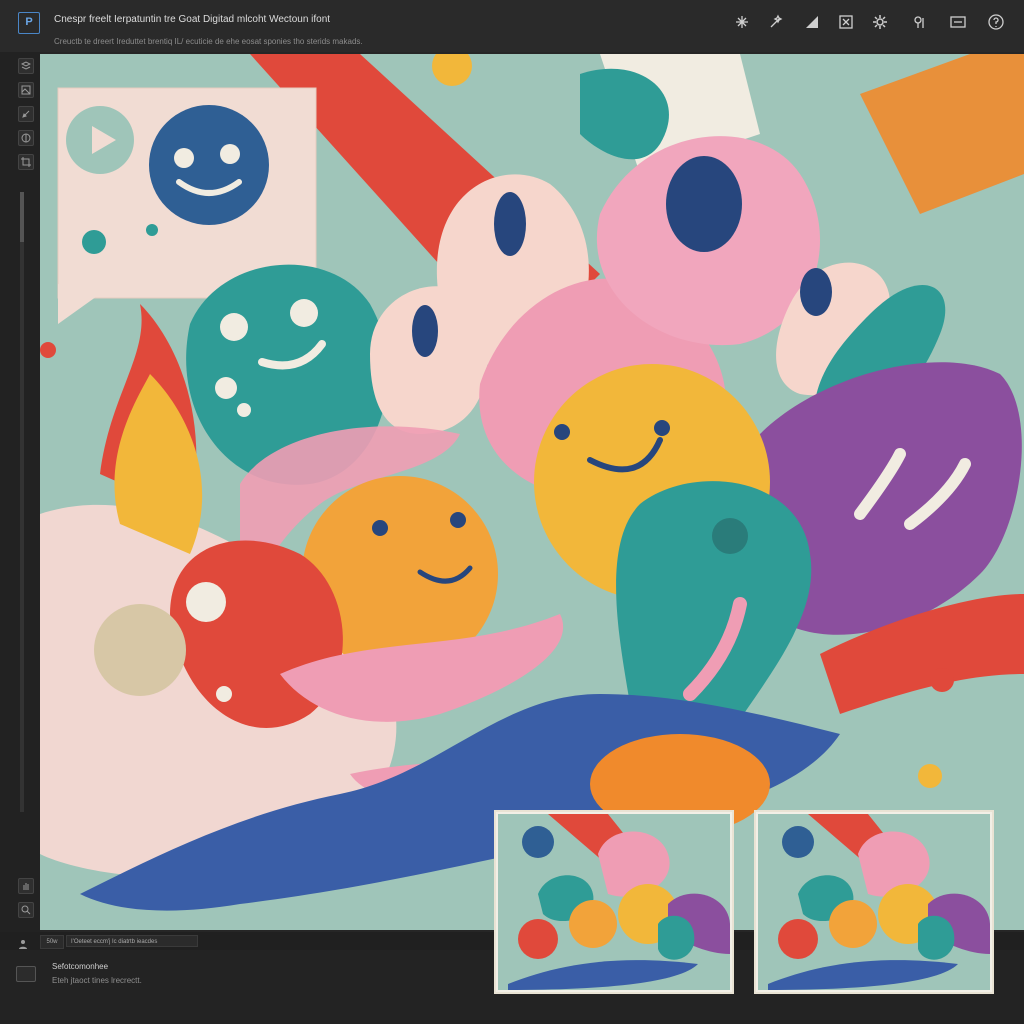 Image resolution: width=1024 pixels, height=1024 pixels. Describe the element at coordinates (742, 22) in the screenshot. I see `sparkle-icon` at that location.